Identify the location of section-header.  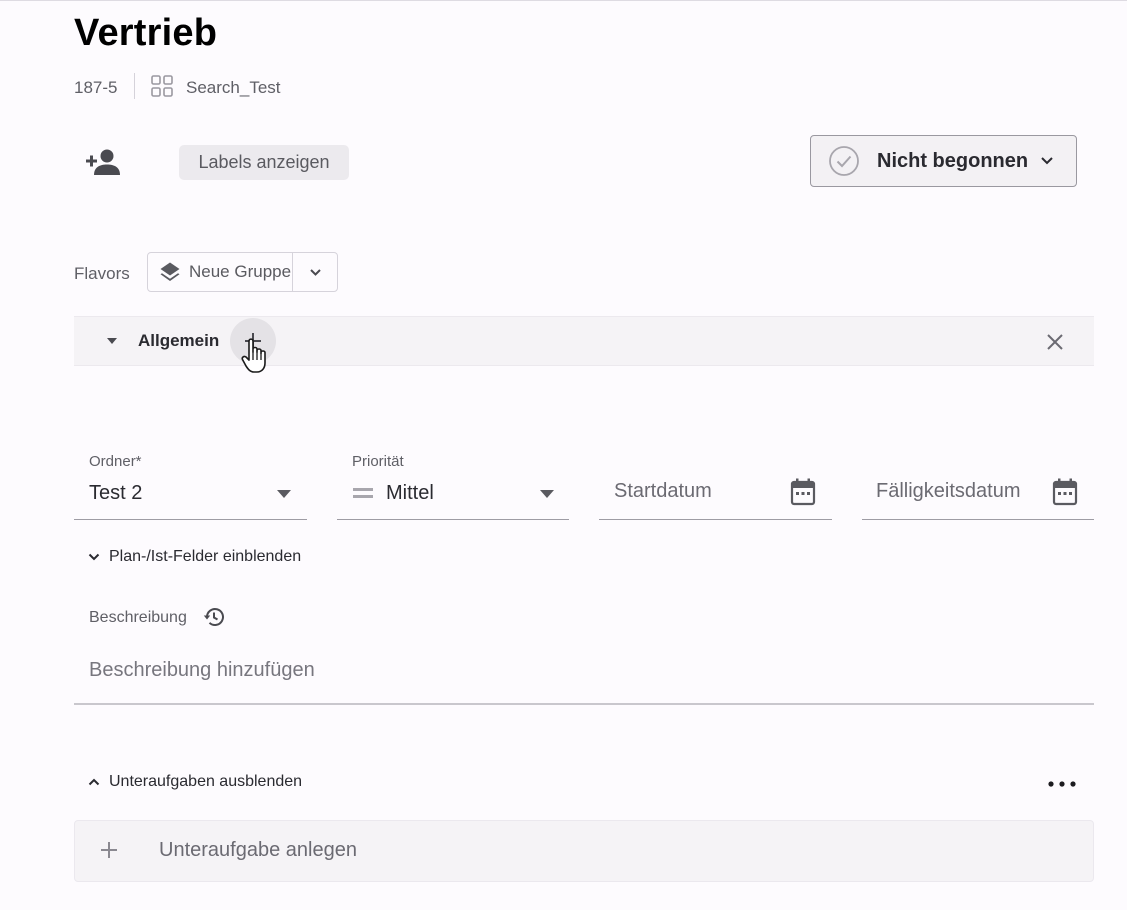
(584, 341).